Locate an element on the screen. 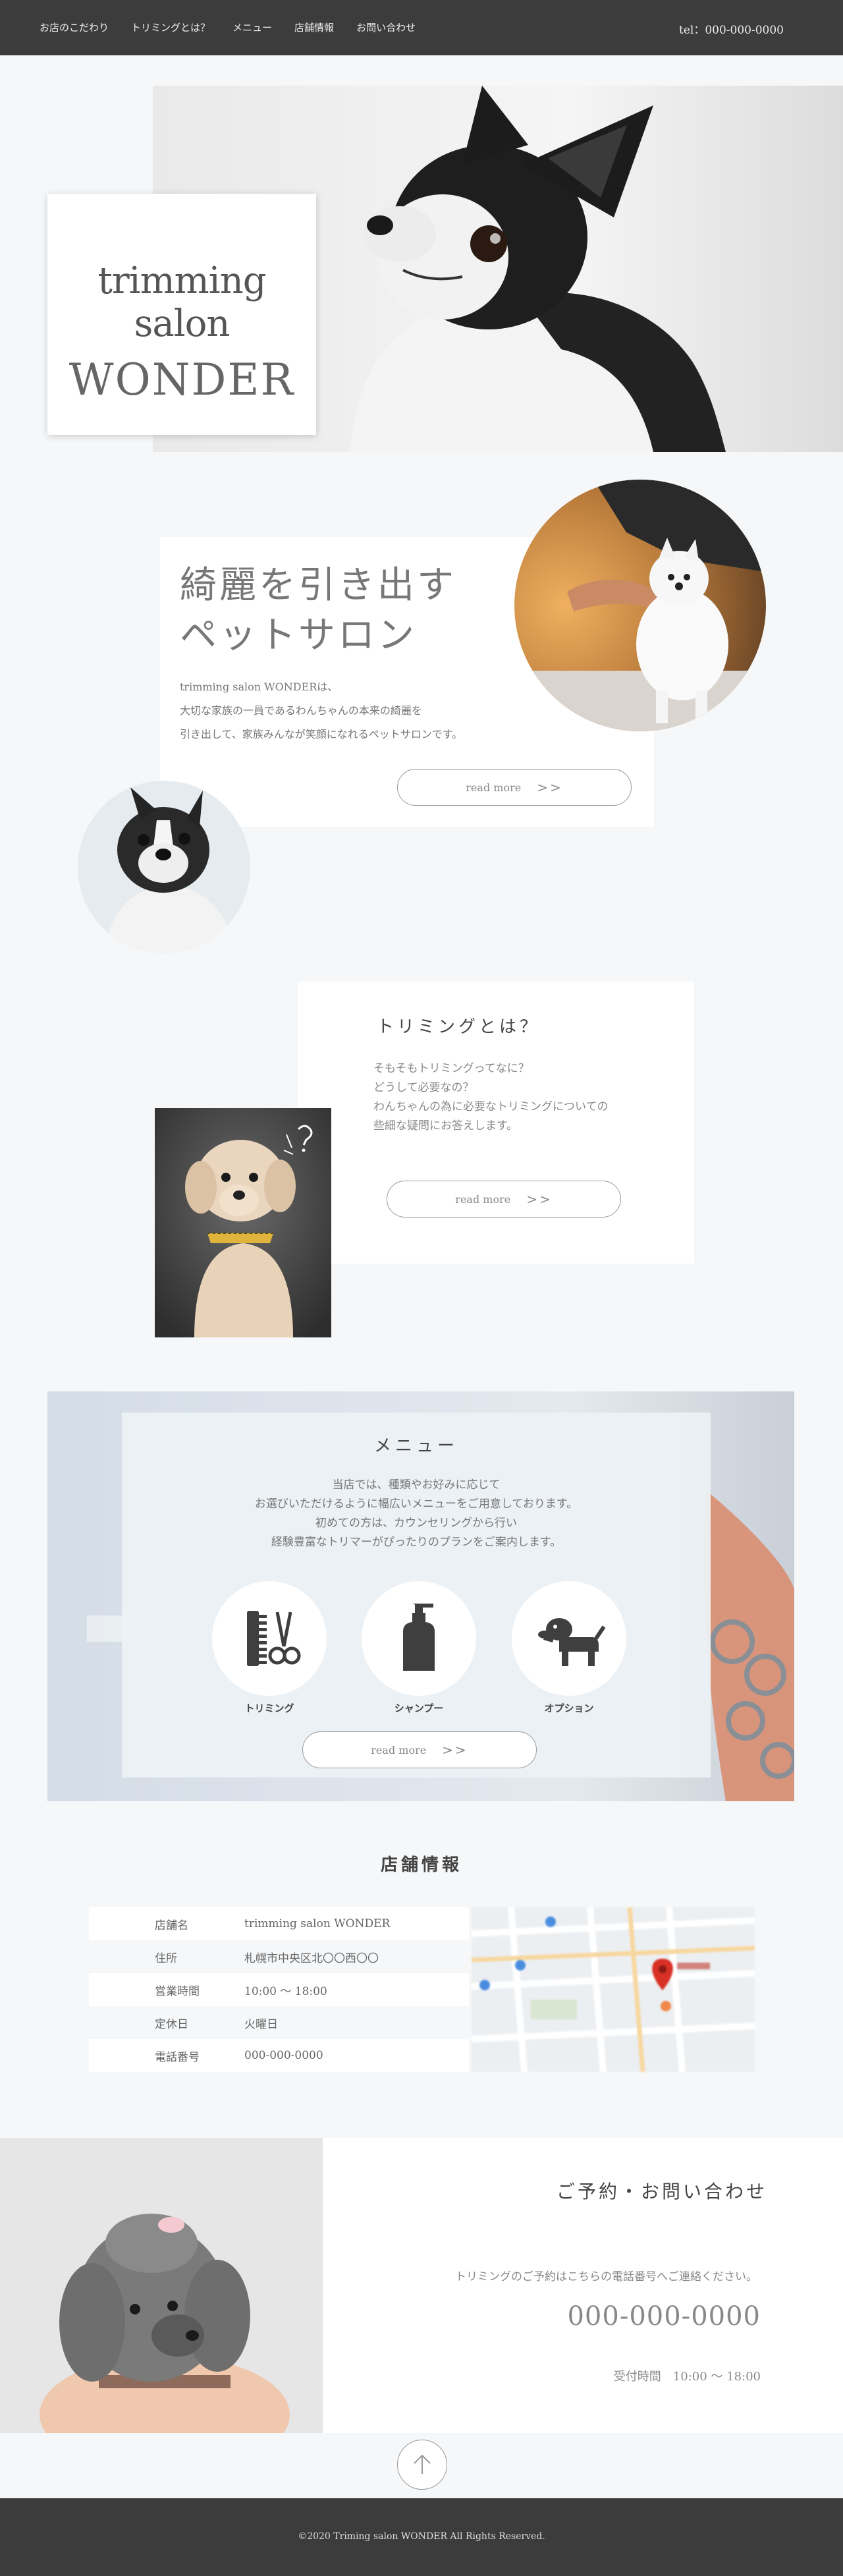  poodle-photo is located at coordinates (161, 2285).